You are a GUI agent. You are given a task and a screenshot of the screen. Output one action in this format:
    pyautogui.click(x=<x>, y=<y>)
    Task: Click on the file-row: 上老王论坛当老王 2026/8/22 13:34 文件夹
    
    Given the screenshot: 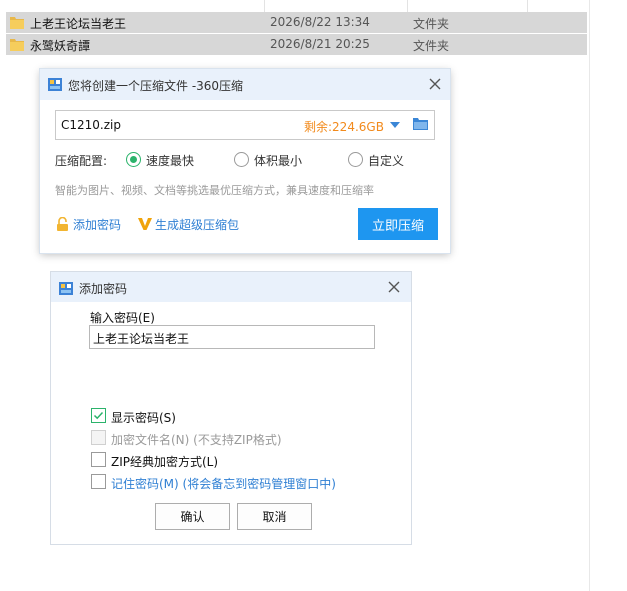 What is the action you would take?
    pyautogui.click(x=296, y=22)
    